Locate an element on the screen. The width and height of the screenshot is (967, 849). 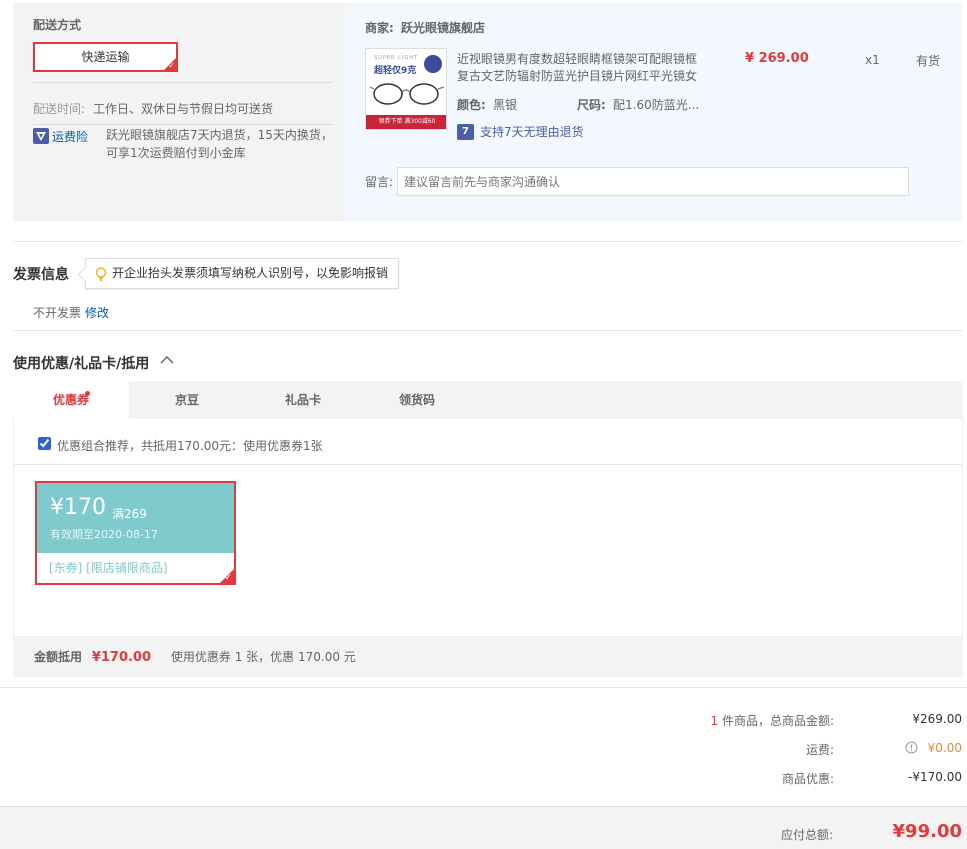
invoice-tip: 开企业抬头发票须填写纳税人识别号，以免影响报销 is located at coordinates (242, 273).